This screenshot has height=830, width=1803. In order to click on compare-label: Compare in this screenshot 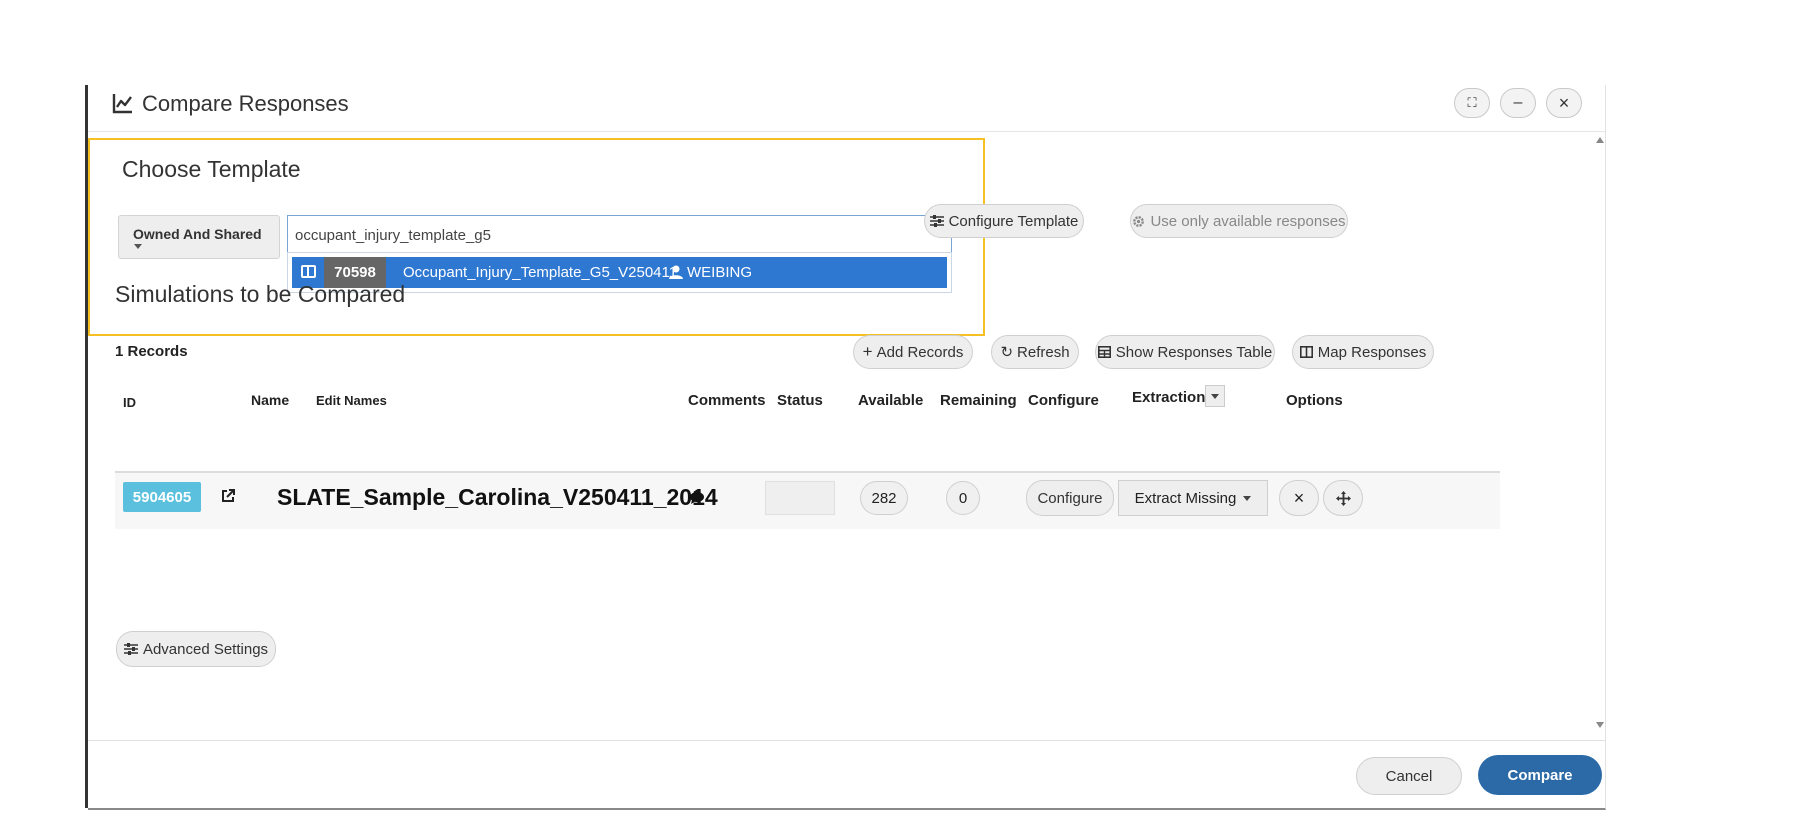, I will do `click(1540, 775)`.